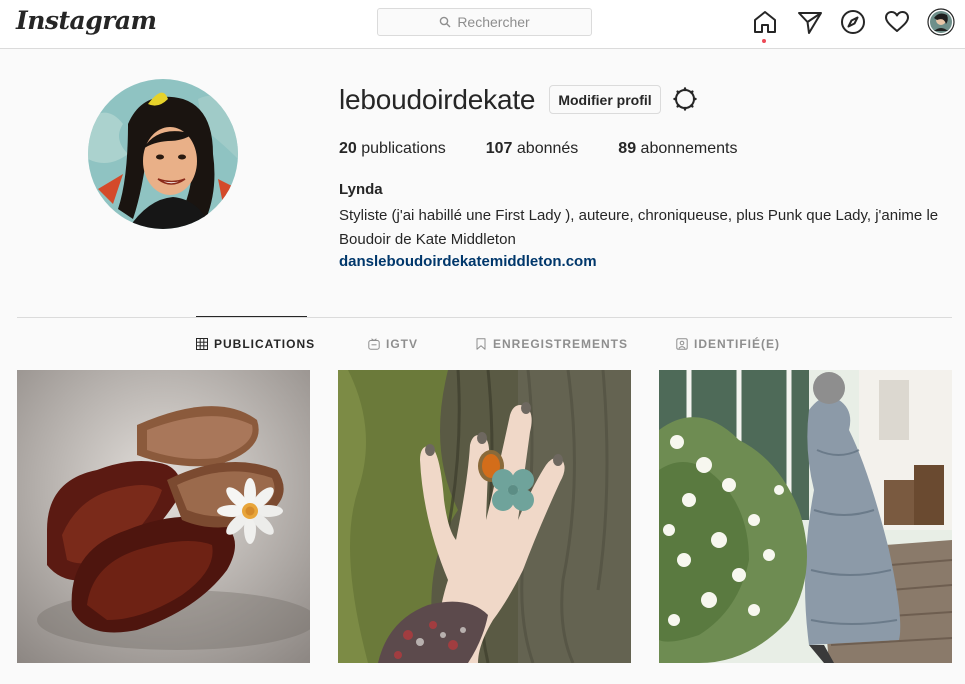 This screenshot has width=965, height=684. I want to click on followers-count-number: 107, so click(499, 148).